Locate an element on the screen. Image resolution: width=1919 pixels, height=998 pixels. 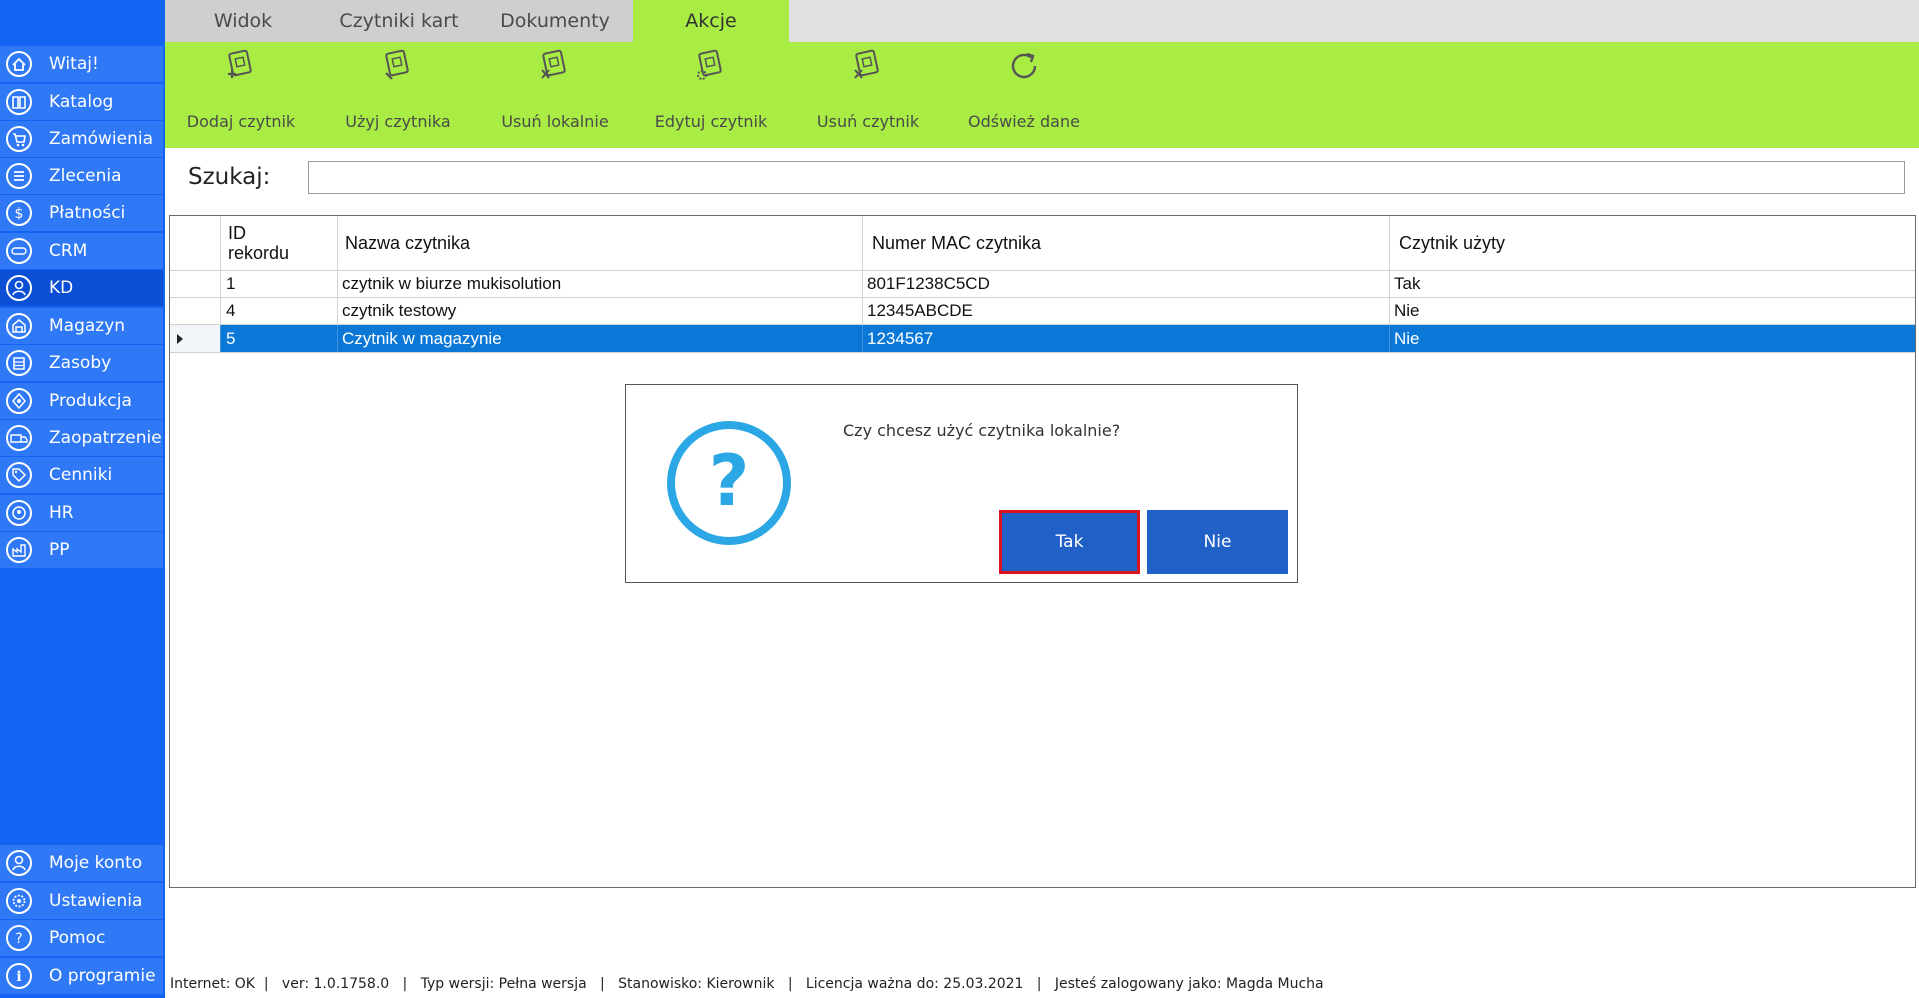
sidebar-item-ustawienia: Ustawienia is located at coordinates (81, 901).